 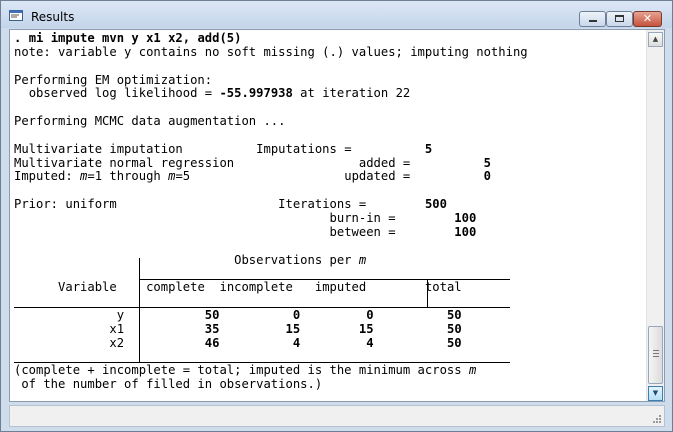 What do you see at coordinates (454, 328) in the screenshot?
I see `table-row-x1-total: 50` at bounding box center [454, 328].